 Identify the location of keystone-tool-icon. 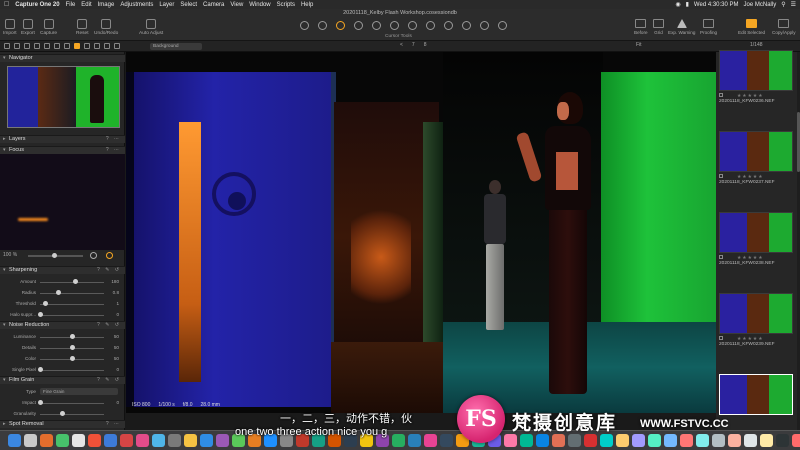
(394, 25).